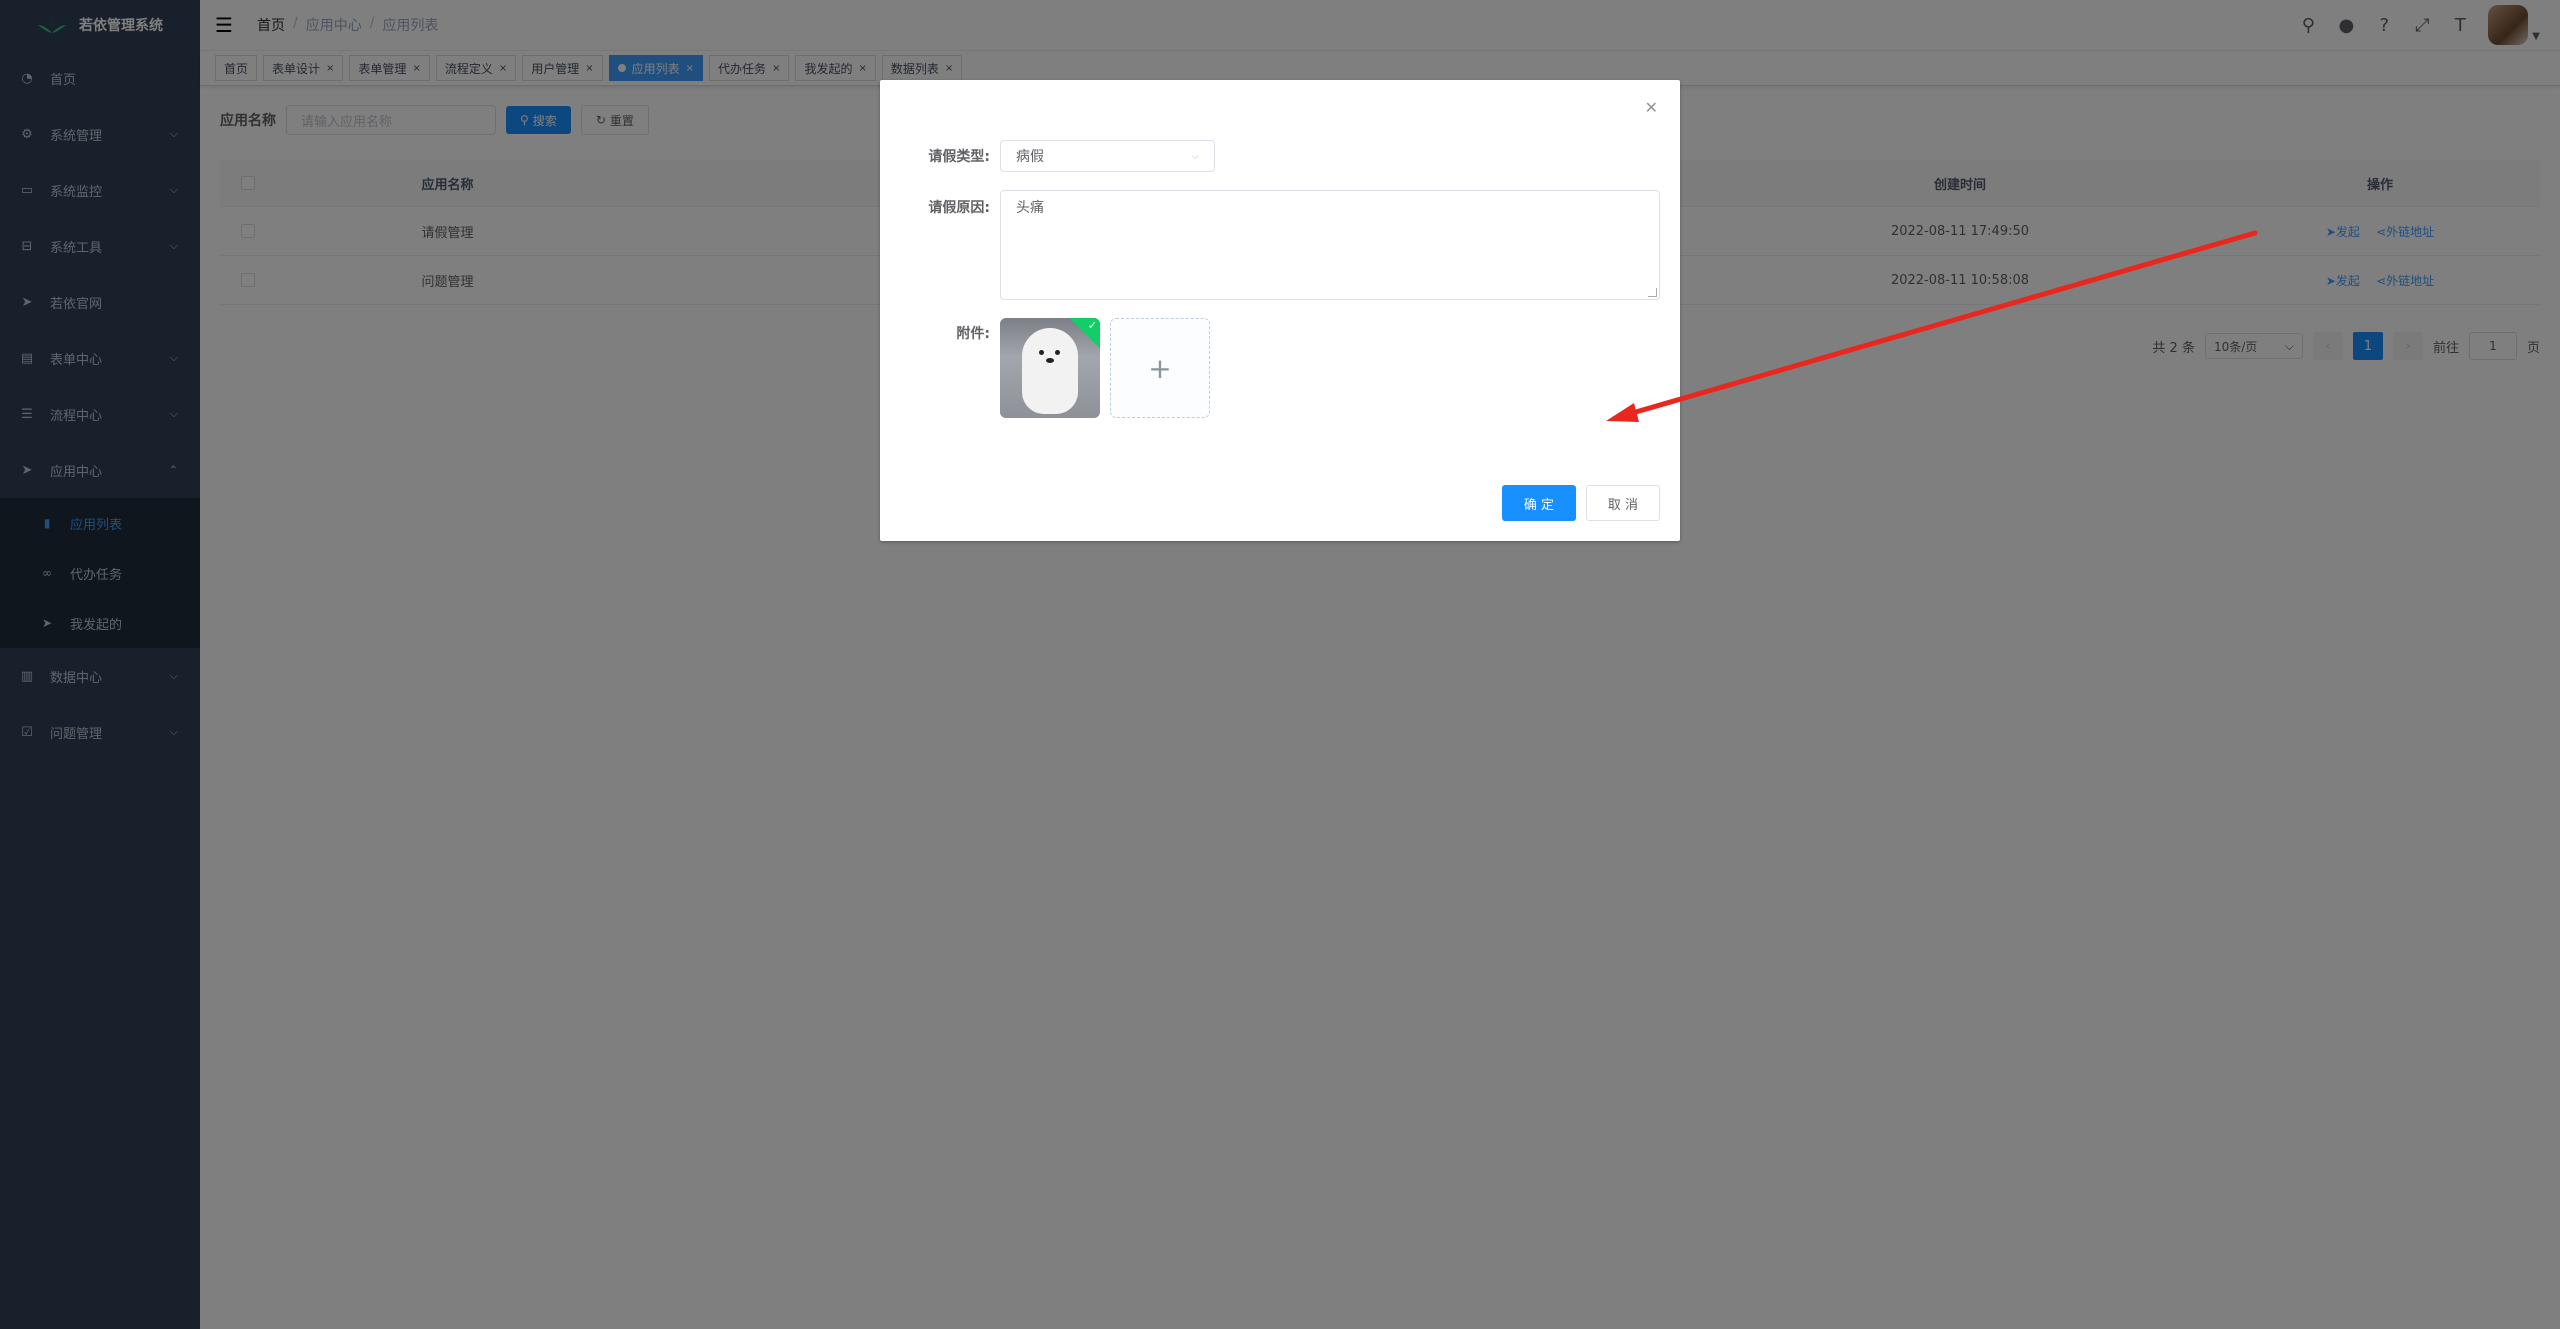 This screenshot has height=1329, width=2560. Describe the element at coordinates (1195, 156) in the screenshot. I see `chevron-down-icon: ⌵` at that location.